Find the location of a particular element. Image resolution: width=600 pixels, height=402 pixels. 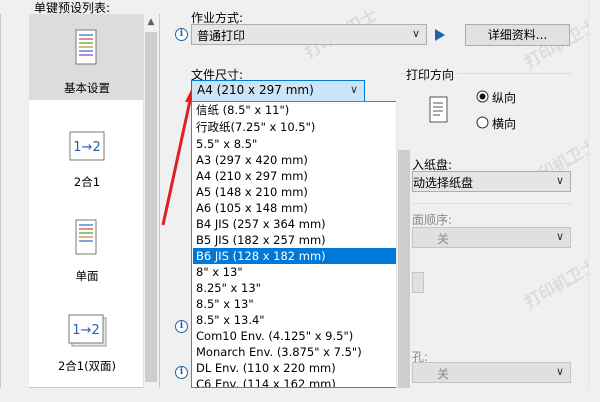

portrait-page-icon is located at coordinates (438, 109).